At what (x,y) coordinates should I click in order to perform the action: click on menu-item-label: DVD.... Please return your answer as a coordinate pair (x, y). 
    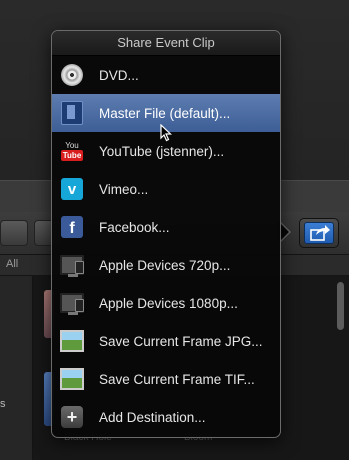
    Looking at the image, I should click on (119, 75).